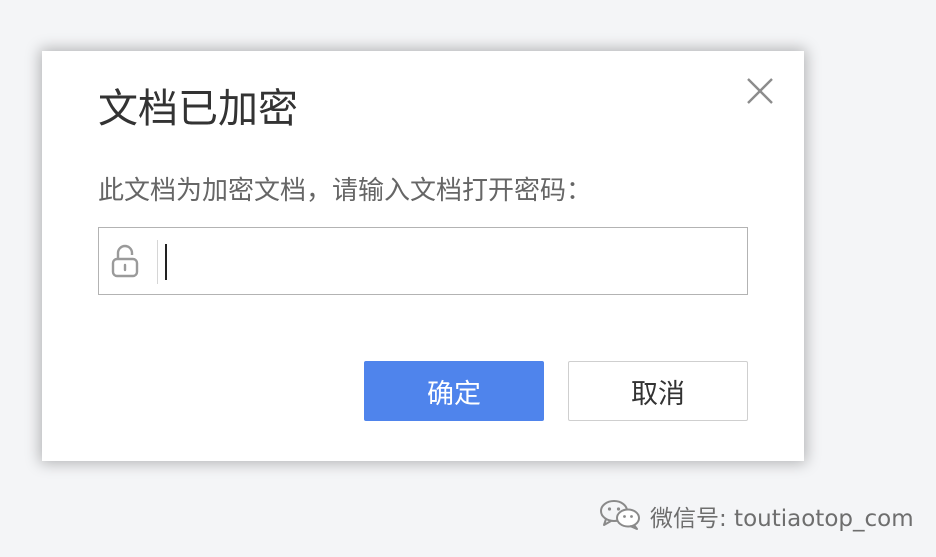 The height and width of the screenshot is (557, 936). I want to click on wechat-icon, so click(620, 516).